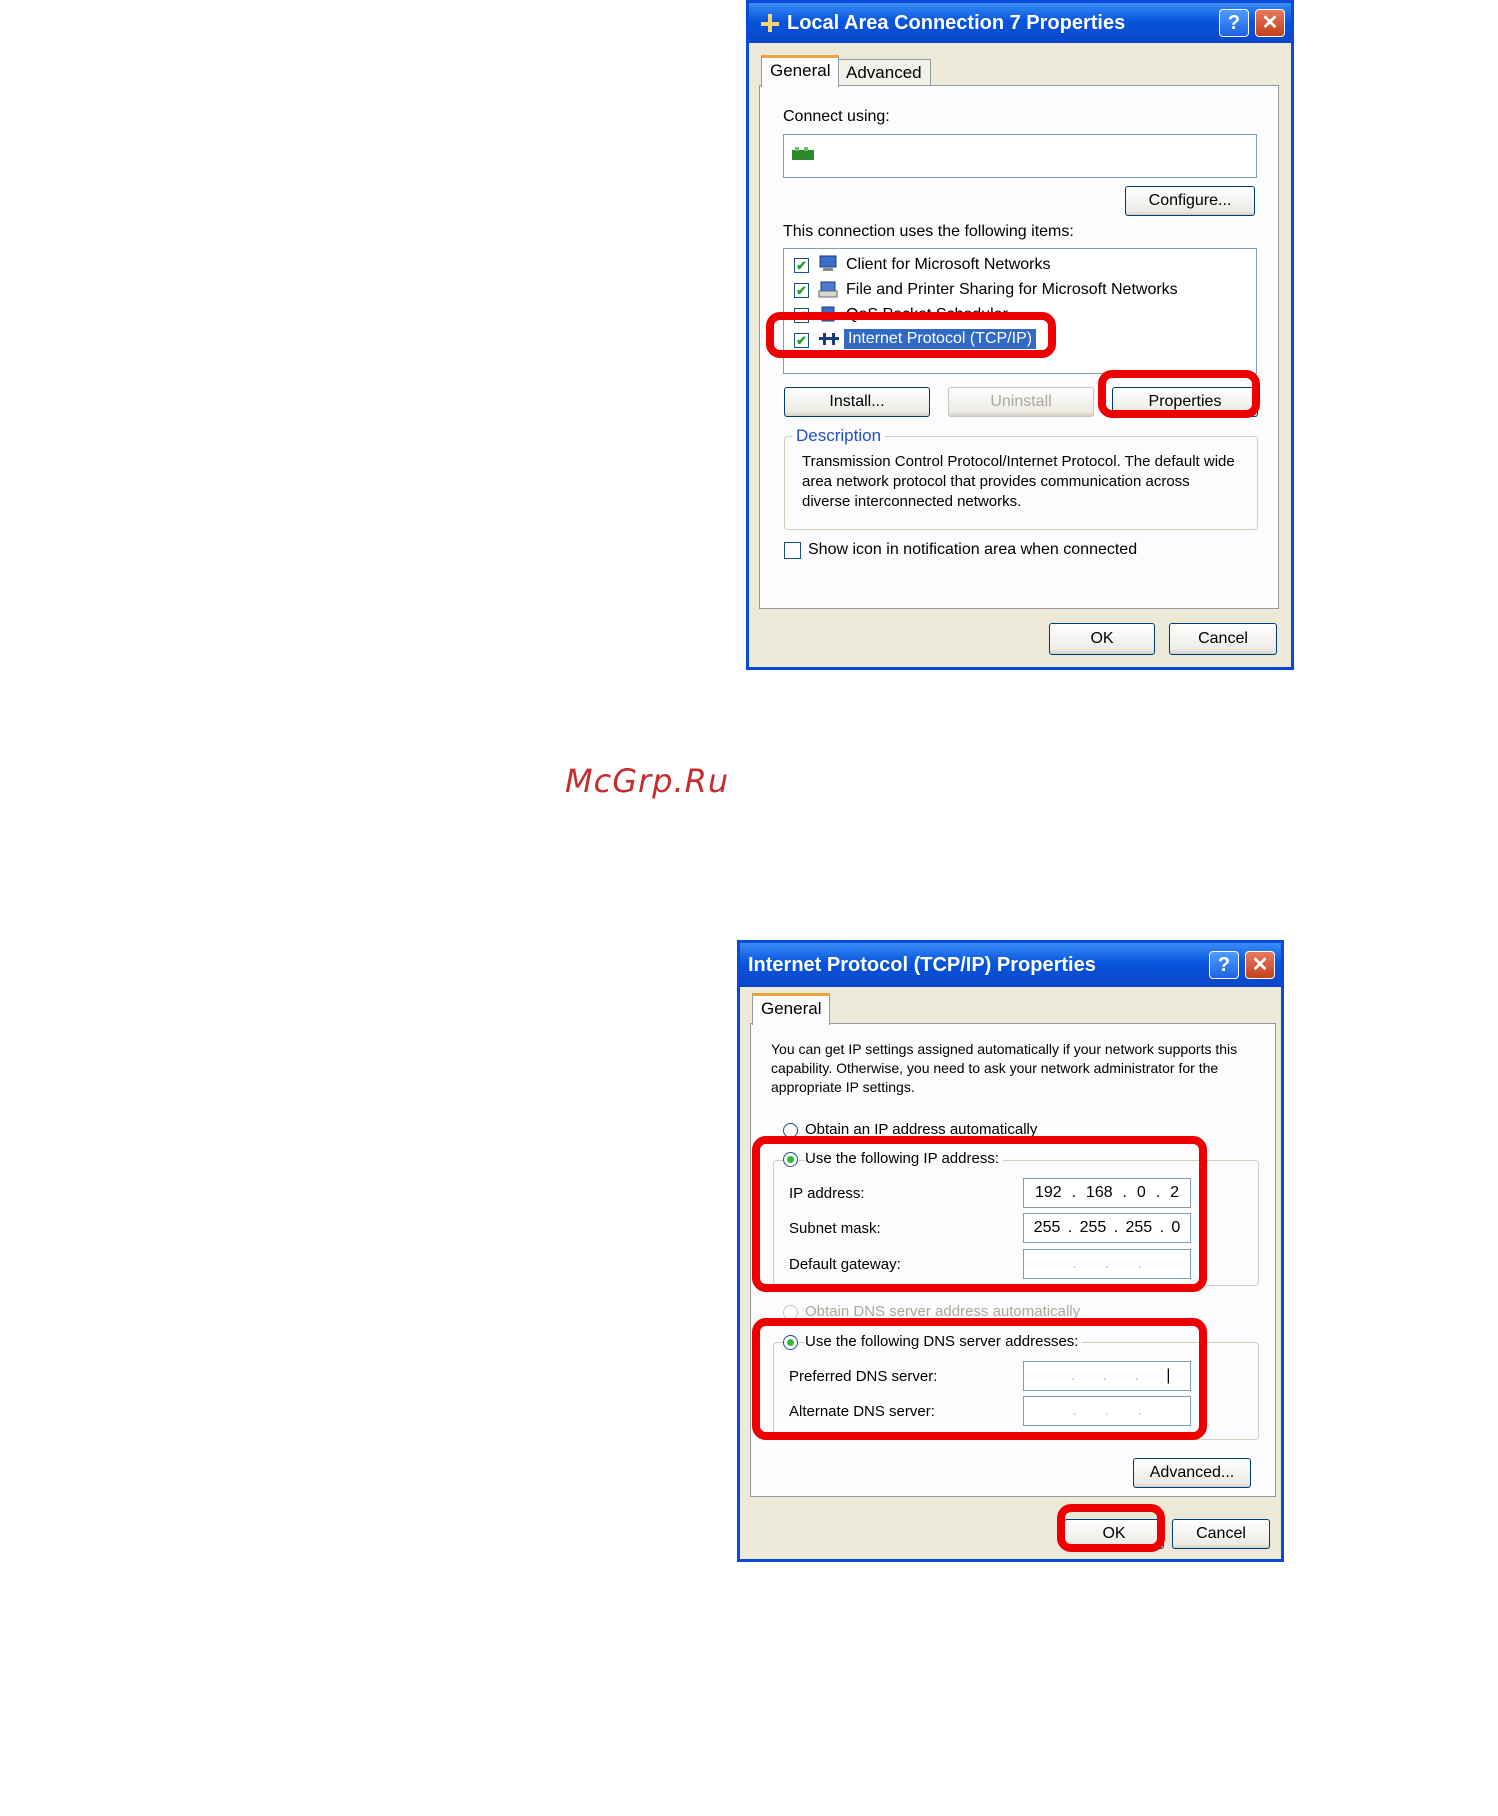  I want to click on list-item: ✔ Client for Microsoft Networks, so click(1019, 265).